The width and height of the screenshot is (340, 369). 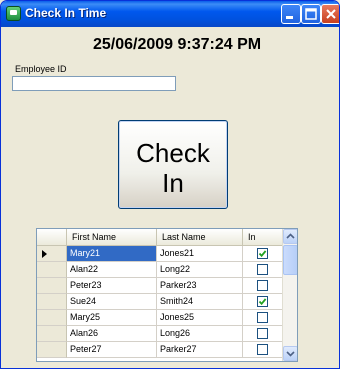 I want to click on maximize-button, so click(x=311, y=14).